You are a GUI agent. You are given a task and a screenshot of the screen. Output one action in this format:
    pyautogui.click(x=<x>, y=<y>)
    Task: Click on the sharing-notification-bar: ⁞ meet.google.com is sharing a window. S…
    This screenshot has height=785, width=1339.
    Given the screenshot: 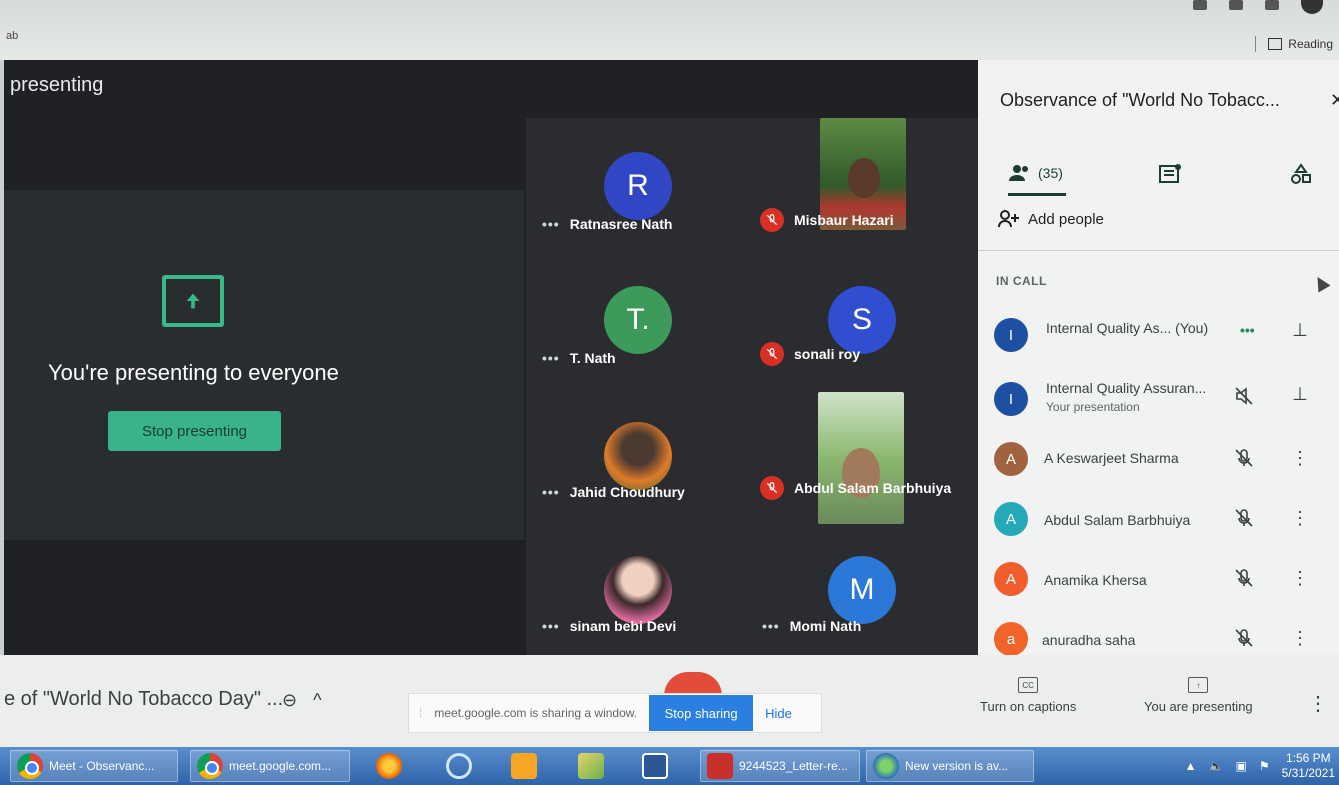 What is the action you would take?
    pyautogui.click(x=615, y=713)
    